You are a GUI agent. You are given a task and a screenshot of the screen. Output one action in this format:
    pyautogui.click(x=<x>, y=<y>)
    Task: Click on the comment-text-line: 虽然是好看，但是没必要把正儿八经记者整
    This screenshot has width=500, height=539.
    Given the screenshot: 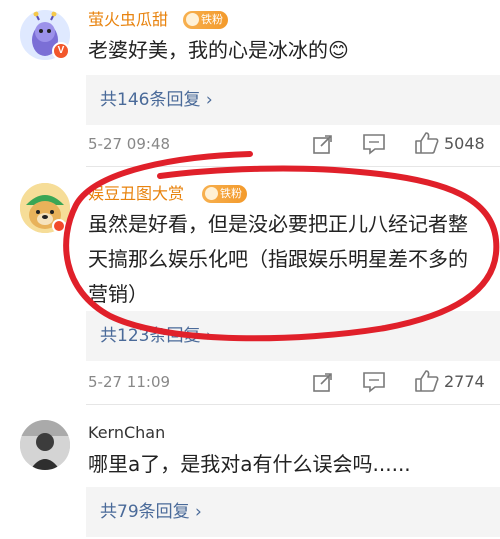 What is the action you would take?
    pyautogui.click(x=278, y=224)
    